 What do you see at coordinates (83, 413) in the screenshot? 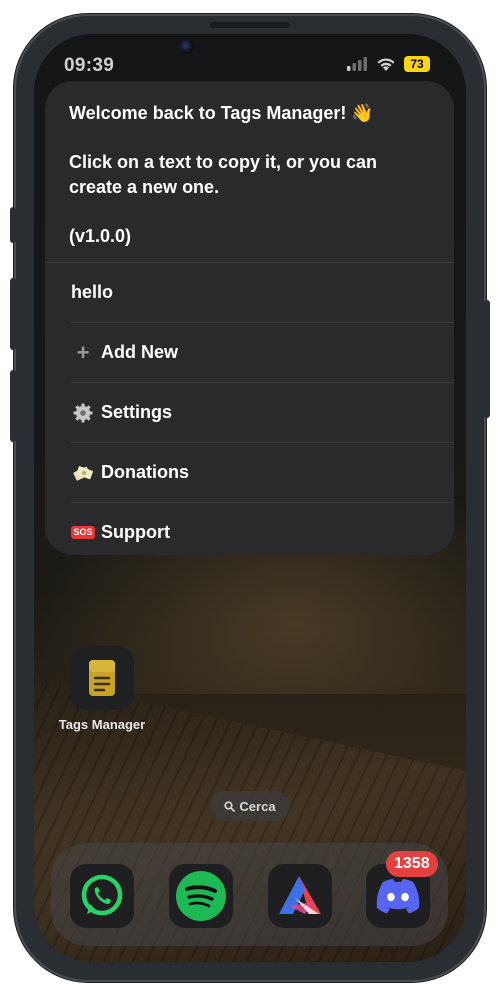
I see `gear-icon` at bounding box center [83, 413].